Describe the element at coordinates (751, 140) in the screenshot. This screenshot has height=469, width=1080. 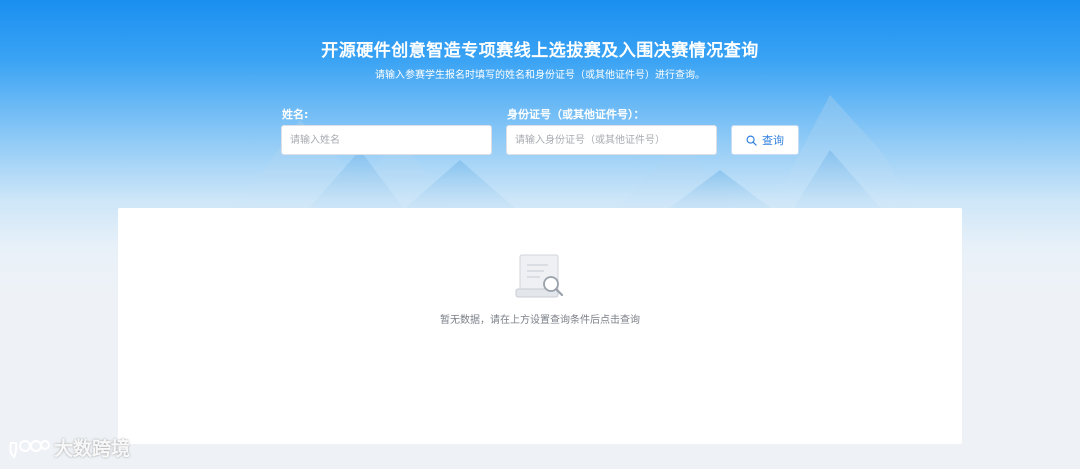
I see `search-icon` at that location.